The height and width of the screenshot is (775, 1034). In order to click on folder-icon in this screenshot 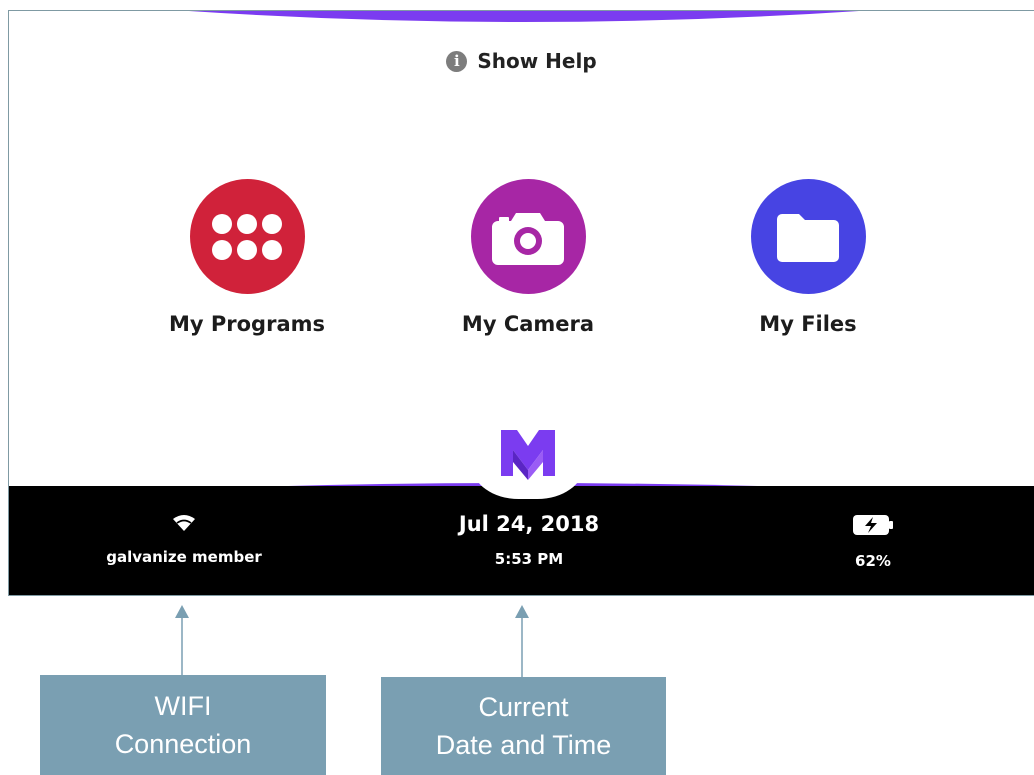, I will do `click(808, 237)`.